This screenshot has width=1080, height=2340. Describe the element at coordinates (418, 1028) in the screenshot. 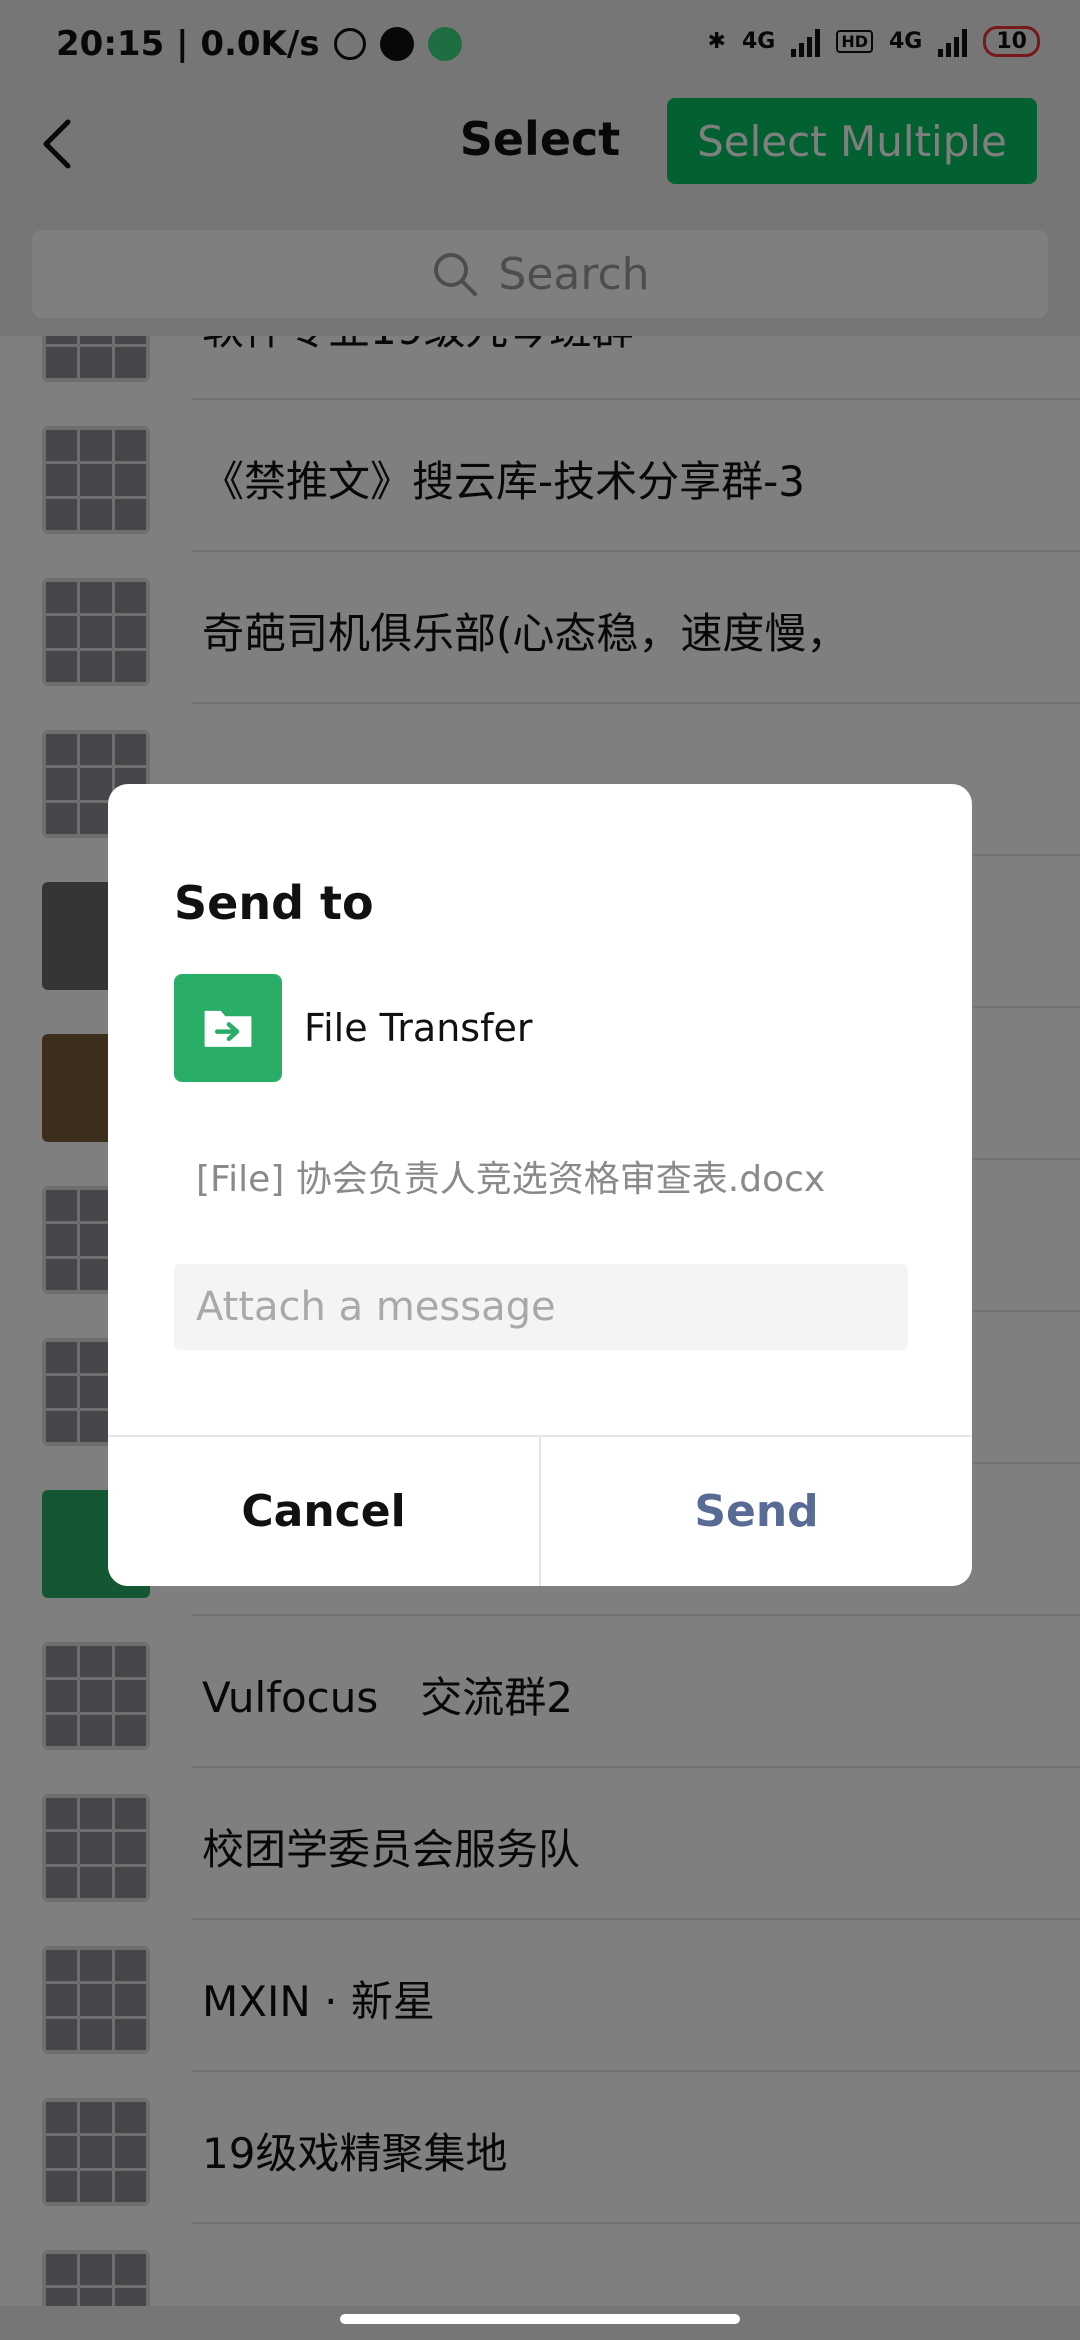

I see `recipient-name: File Transfer` at that location.